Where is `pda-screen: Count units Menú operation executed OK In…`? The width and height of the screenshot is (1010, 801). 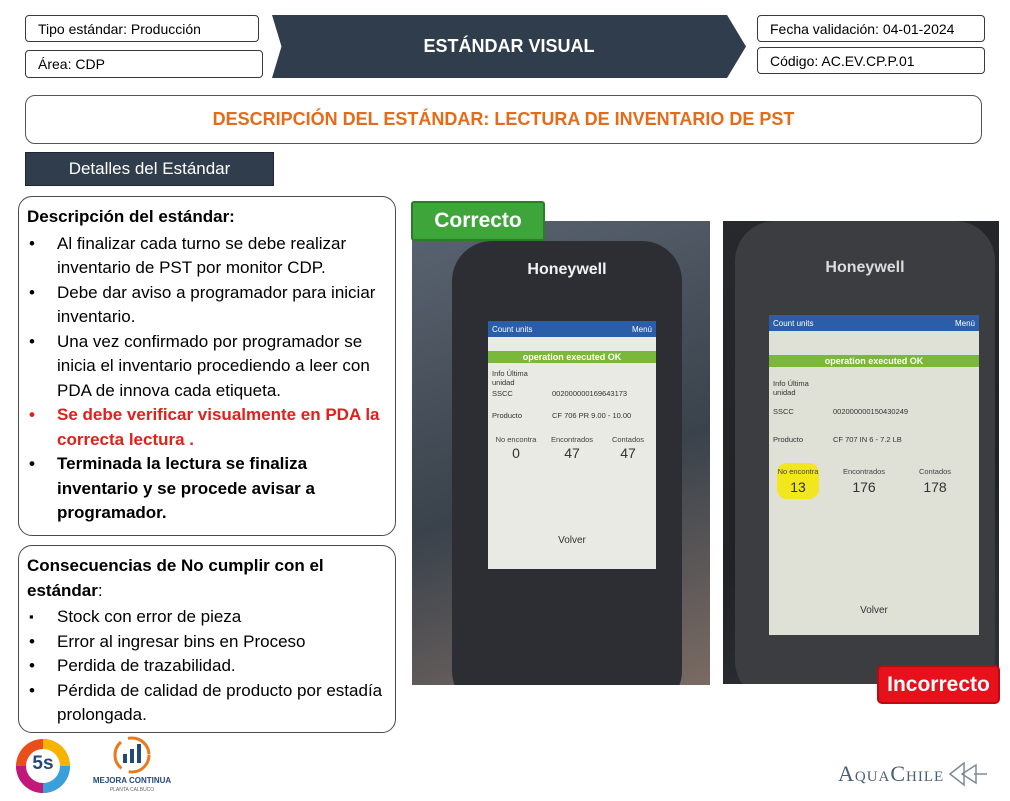 pda-screen: Count units Menú operation executed OK In… is located at coordinates (572, 445).